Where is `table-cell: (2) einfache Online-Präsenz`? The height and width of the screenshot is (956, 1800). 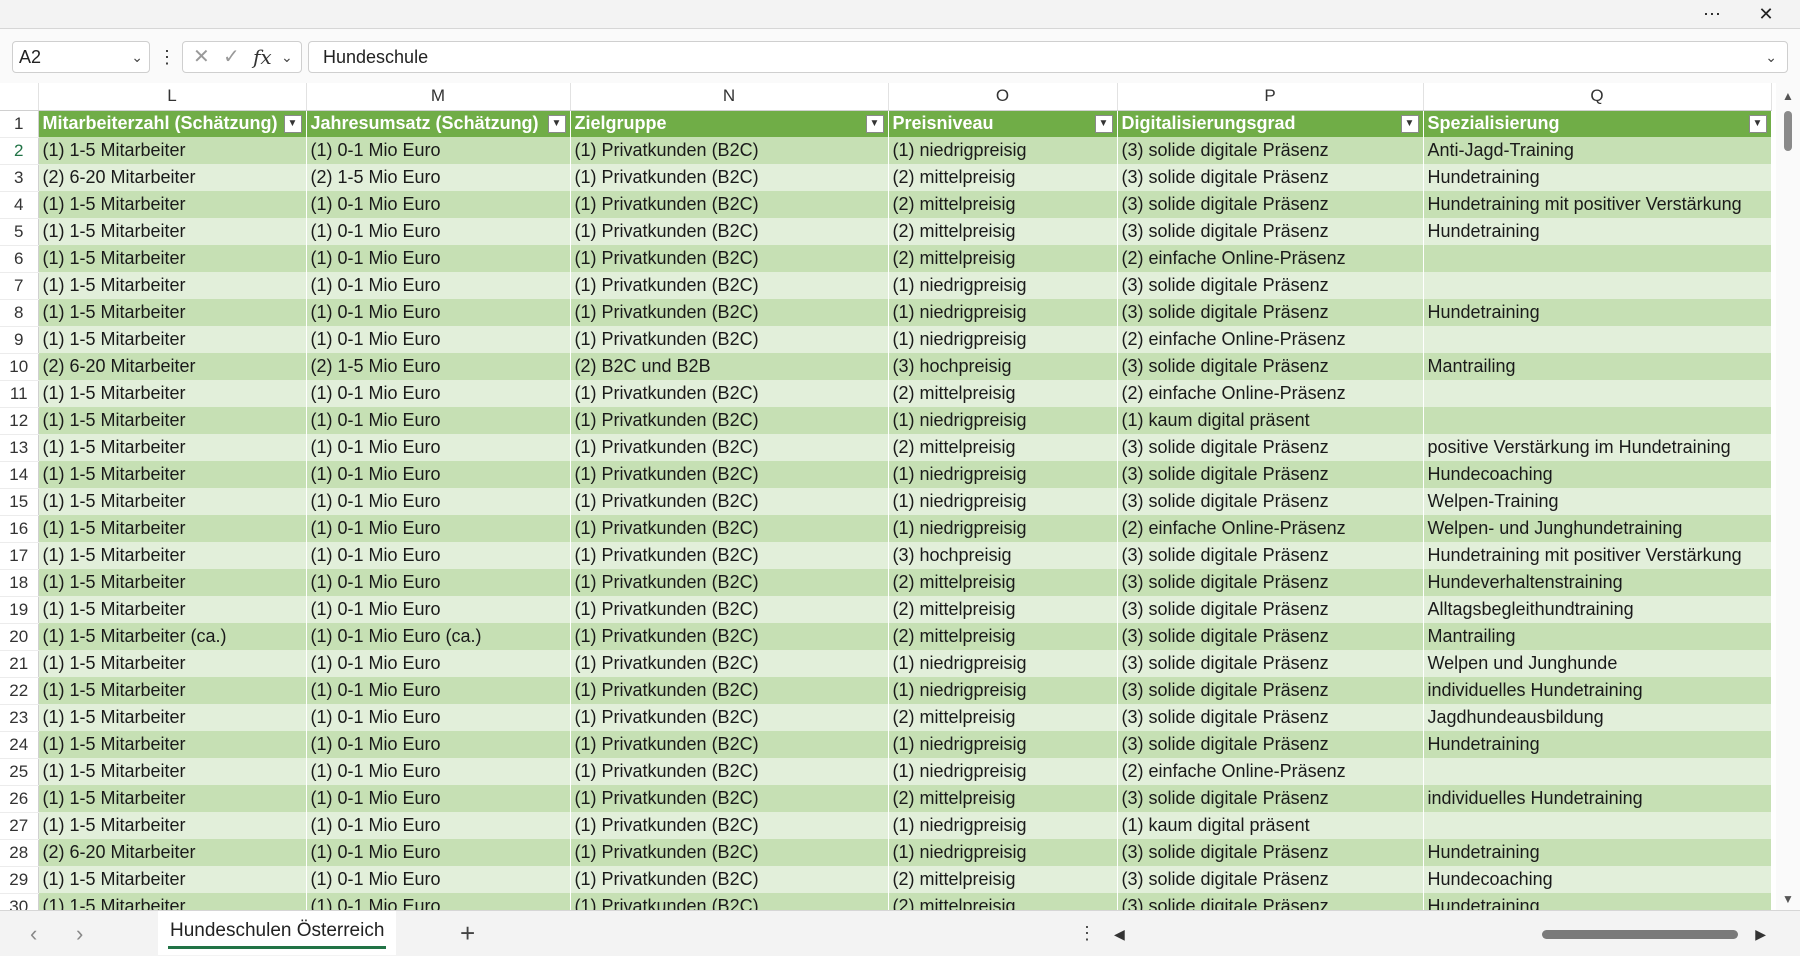 table-cell: (2) einfache Online-Präsenz is located at coordinates (1270, 771).